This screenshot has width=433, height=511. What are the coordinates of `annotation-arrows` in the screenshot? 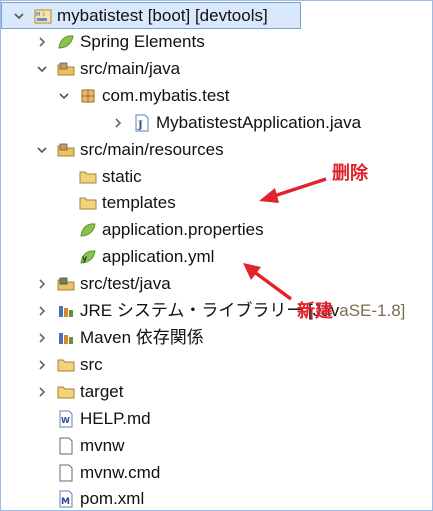 It's located at (285, 239).